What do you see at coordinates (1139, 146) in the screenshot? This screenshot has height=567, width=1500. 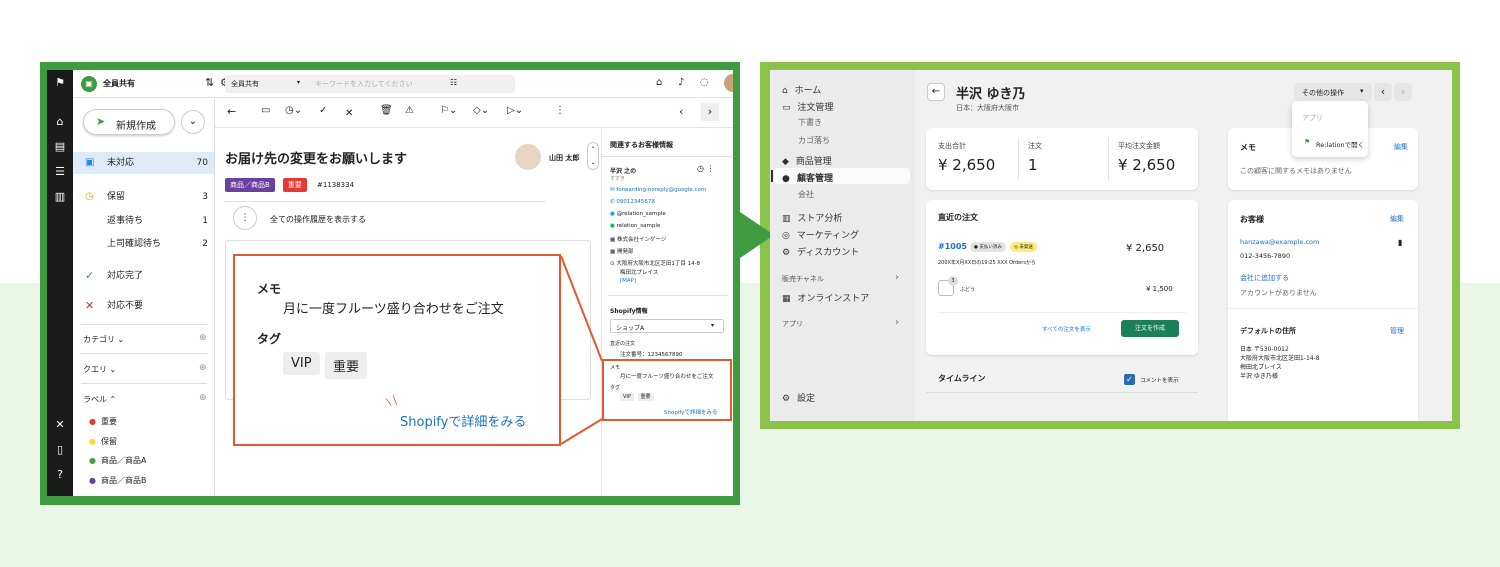 I see `stat-label: 平均注文金額` at bounding box center [1139, 146].